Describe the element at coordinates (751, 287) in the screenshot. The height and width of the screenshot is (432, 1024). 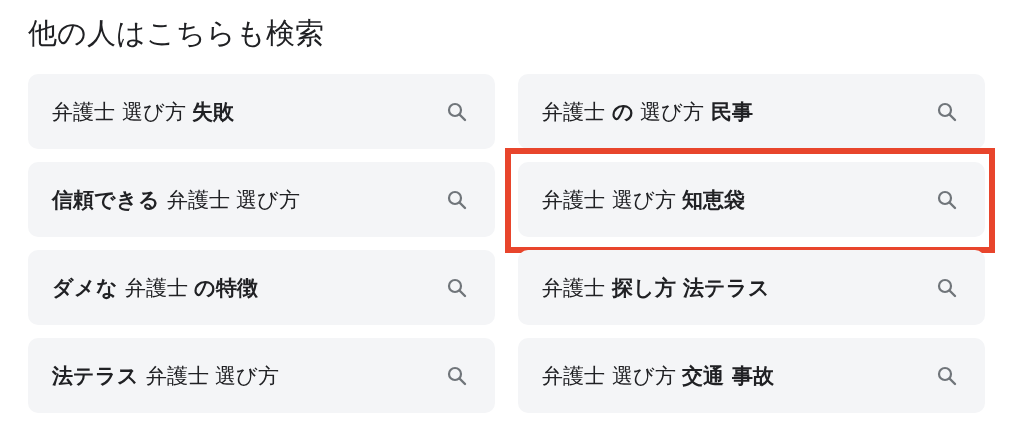
I see `search-suggestion: 弁護士 探し方 法テラス` at that location.